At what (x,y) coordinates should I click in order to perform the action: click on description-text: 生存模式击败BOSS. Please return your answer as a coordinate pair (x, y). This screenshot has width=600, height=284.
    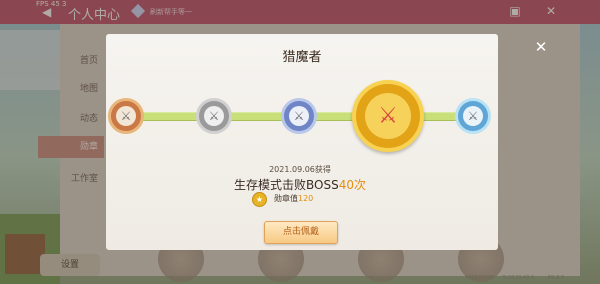
    Looking at the image, I should click on (286, 185).